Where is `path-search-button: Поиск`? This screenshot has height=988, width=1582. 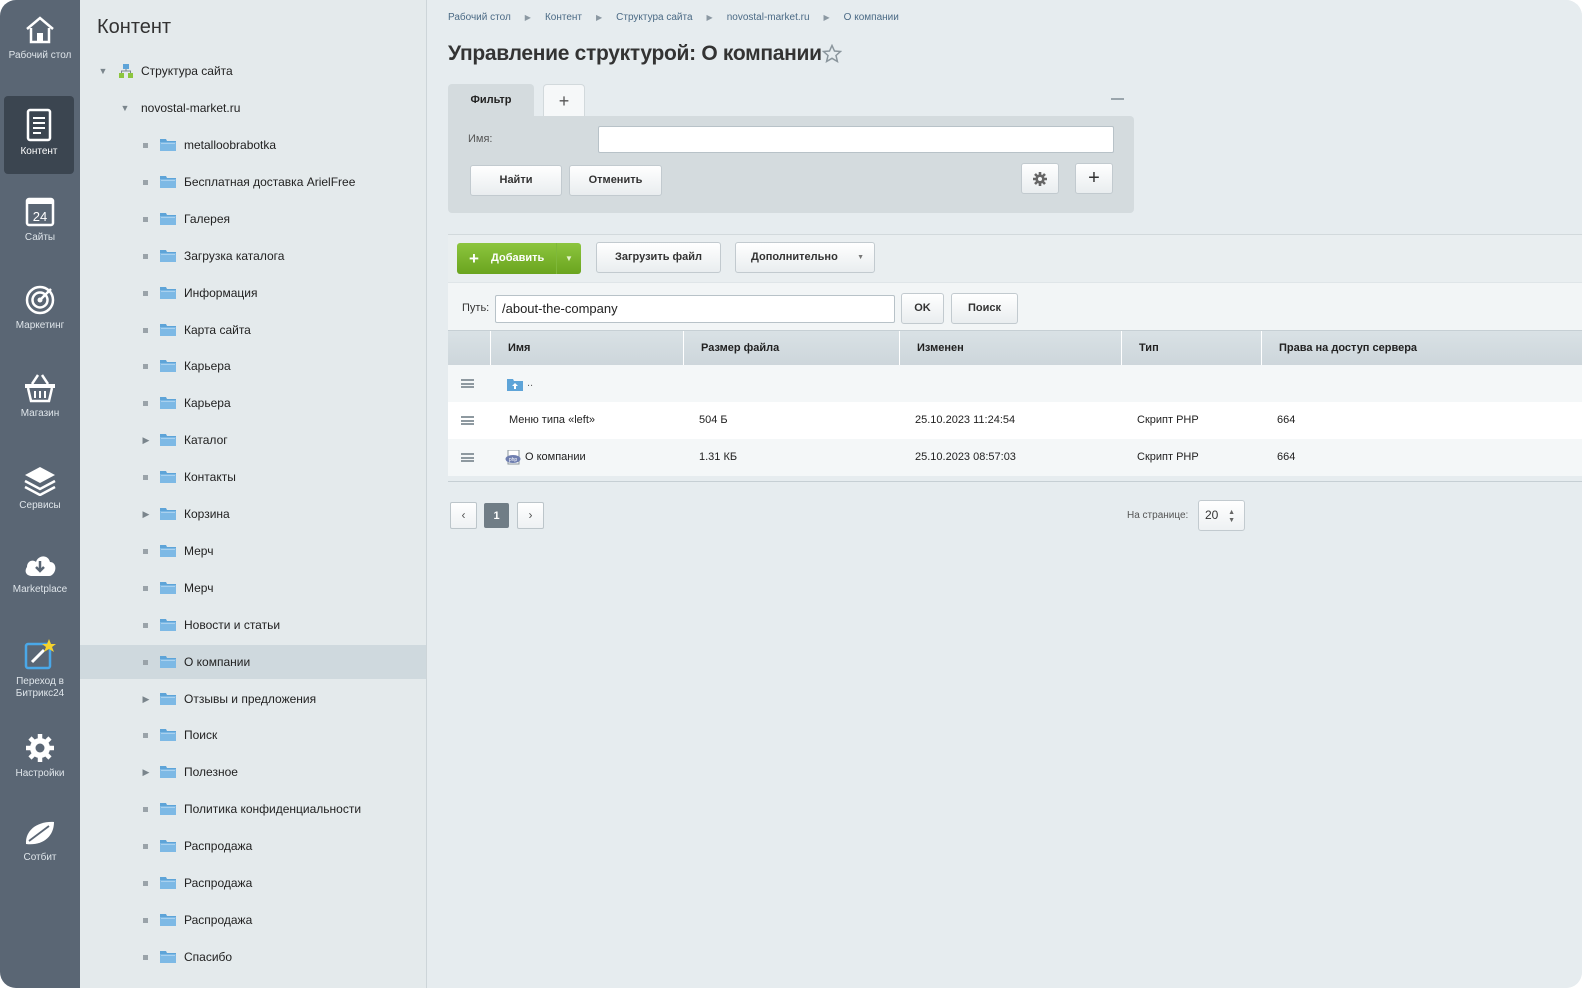 path-search-button: Поиск is located at coordinates (984, 308).